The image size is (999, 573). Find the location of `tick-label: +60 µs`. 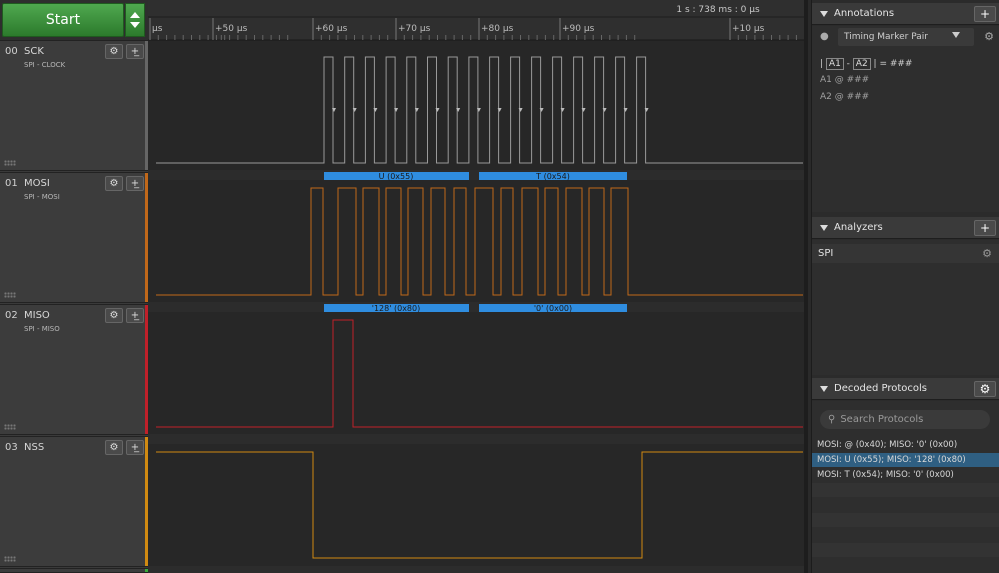

tick-label: +60 µs is located at coordinates (331, 29).